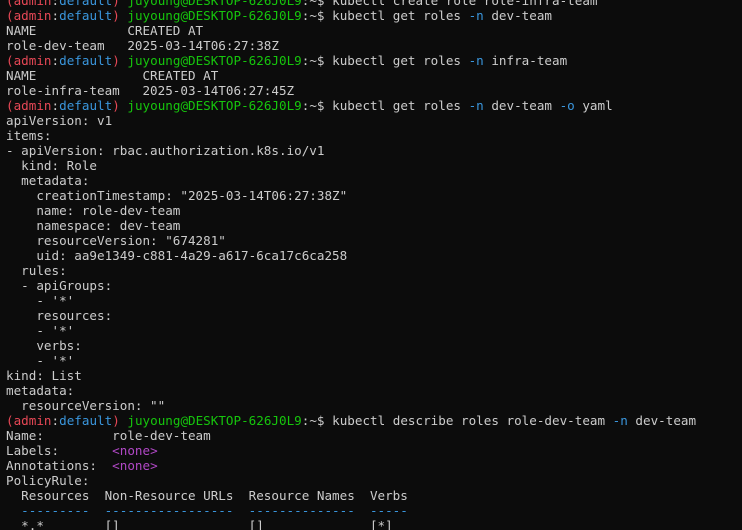 Image resolution: width=742 pixels, height=530 pixels. Describe the element at coordinates (59, 315) in the screenshot. I see `terminal-text-segment: resources:` at that location.